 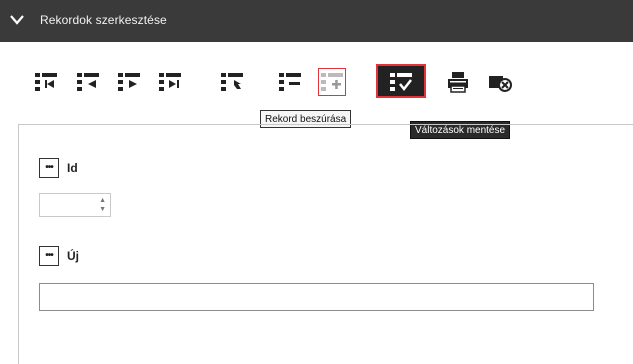 What do you see at coordinates (103, 20) in the screenshot?
I see `panel-title: Rekordok szerkesztése` at bounding box center [103, 20].